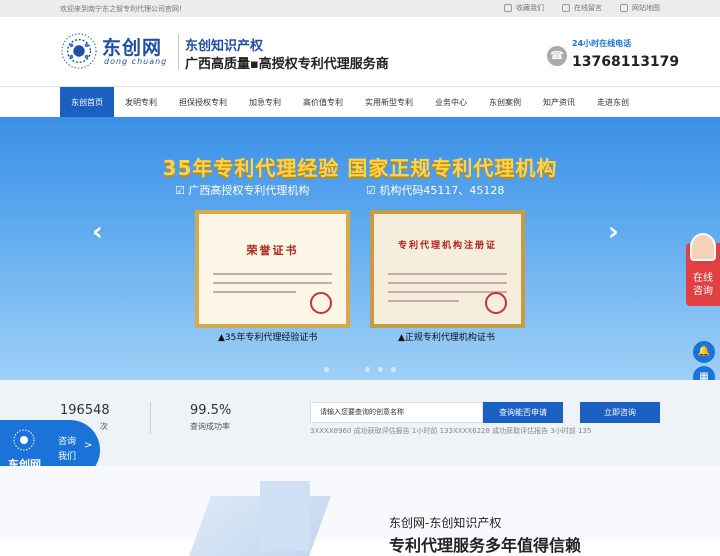 Image resolution: width=720 pixels, height=556 pixels. Describe the element at coordinates (446, 338) in the screenshot. I see `caption-registration: ▲正规专利代理机构证书` at that location.